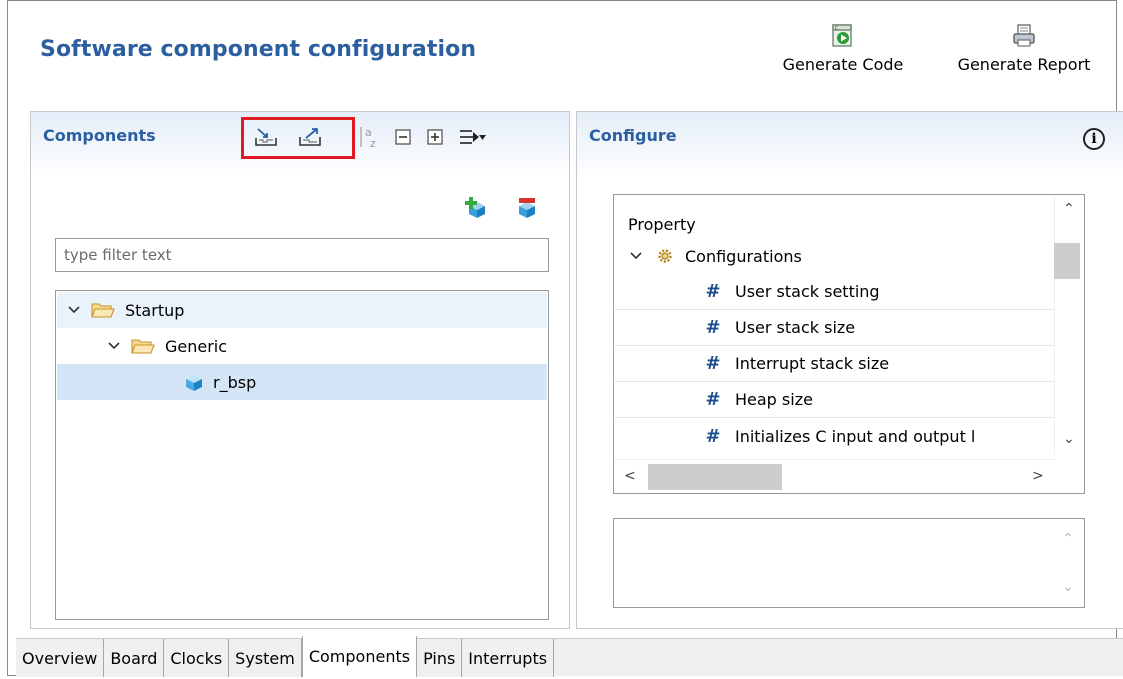  I want to click on tab-board: Board, so click(134, 658).